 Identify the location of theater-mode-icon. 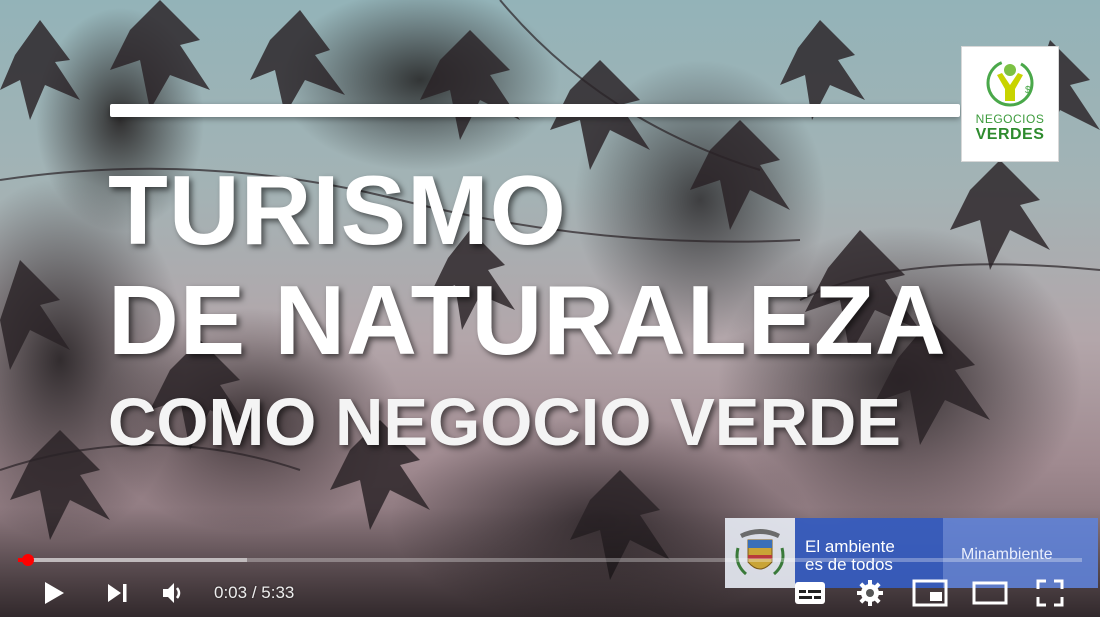
(990, 593).